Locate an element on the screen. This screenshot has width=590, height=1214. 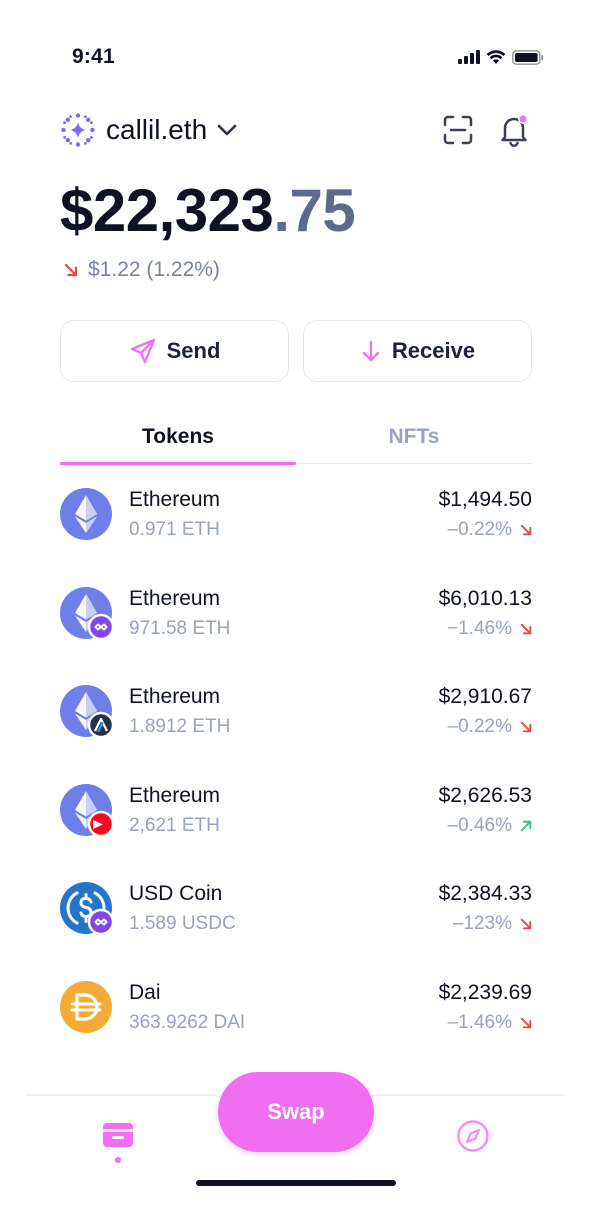
balance-change-text: $1.22 (1.22%) is located at coordinates (154, 269).